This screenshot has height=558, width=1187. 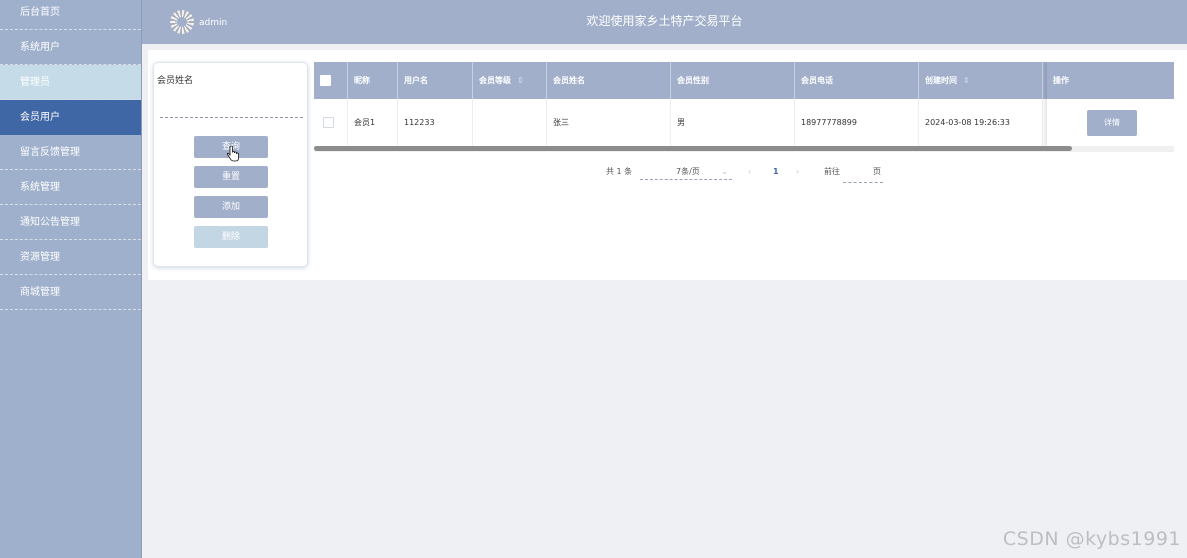 What do you see at coordinates (1110, 80) in the screenshot?
I see `column-header-actions: 操作` at bounding box center [1110, 80].